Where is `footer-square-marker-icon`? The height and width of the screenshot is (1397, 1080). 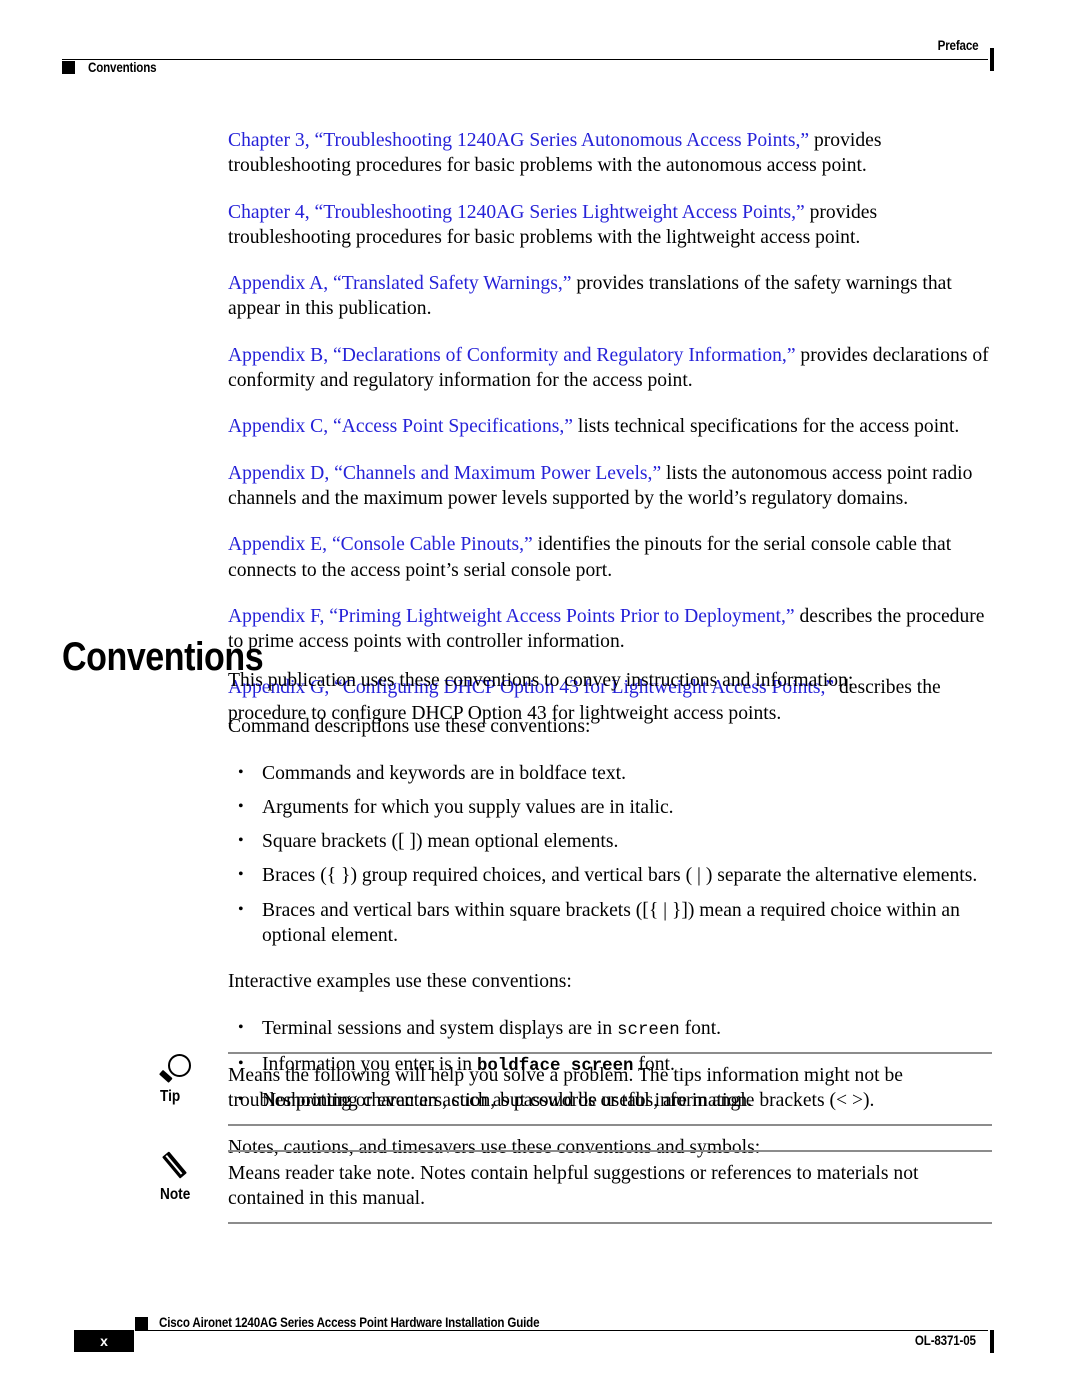 footer-square-marker-icon is located at coordinates (141, 1323).